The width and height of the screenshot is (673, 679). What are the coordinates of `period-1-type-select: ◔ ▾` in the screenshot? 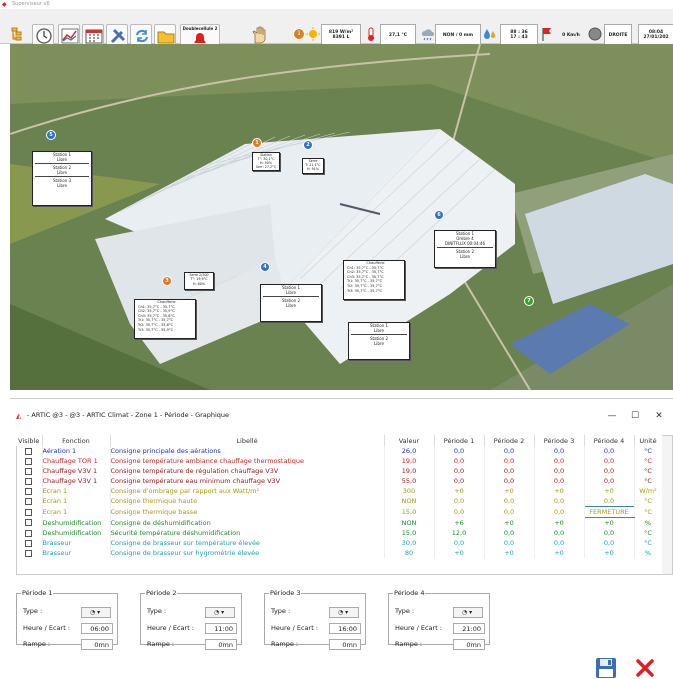 It's located at (96, 612).